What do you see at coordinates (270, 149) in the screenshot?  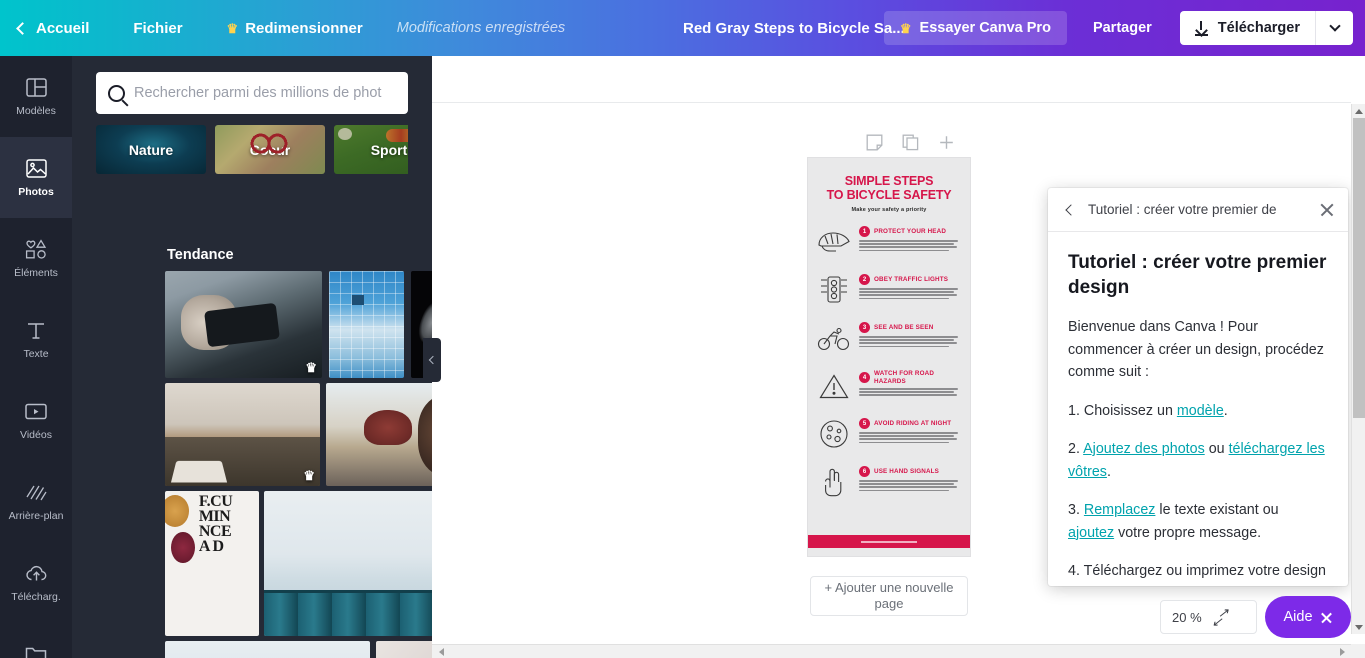 I see `category-chip-coeur: Coeur` at bounding box center [270, 149].